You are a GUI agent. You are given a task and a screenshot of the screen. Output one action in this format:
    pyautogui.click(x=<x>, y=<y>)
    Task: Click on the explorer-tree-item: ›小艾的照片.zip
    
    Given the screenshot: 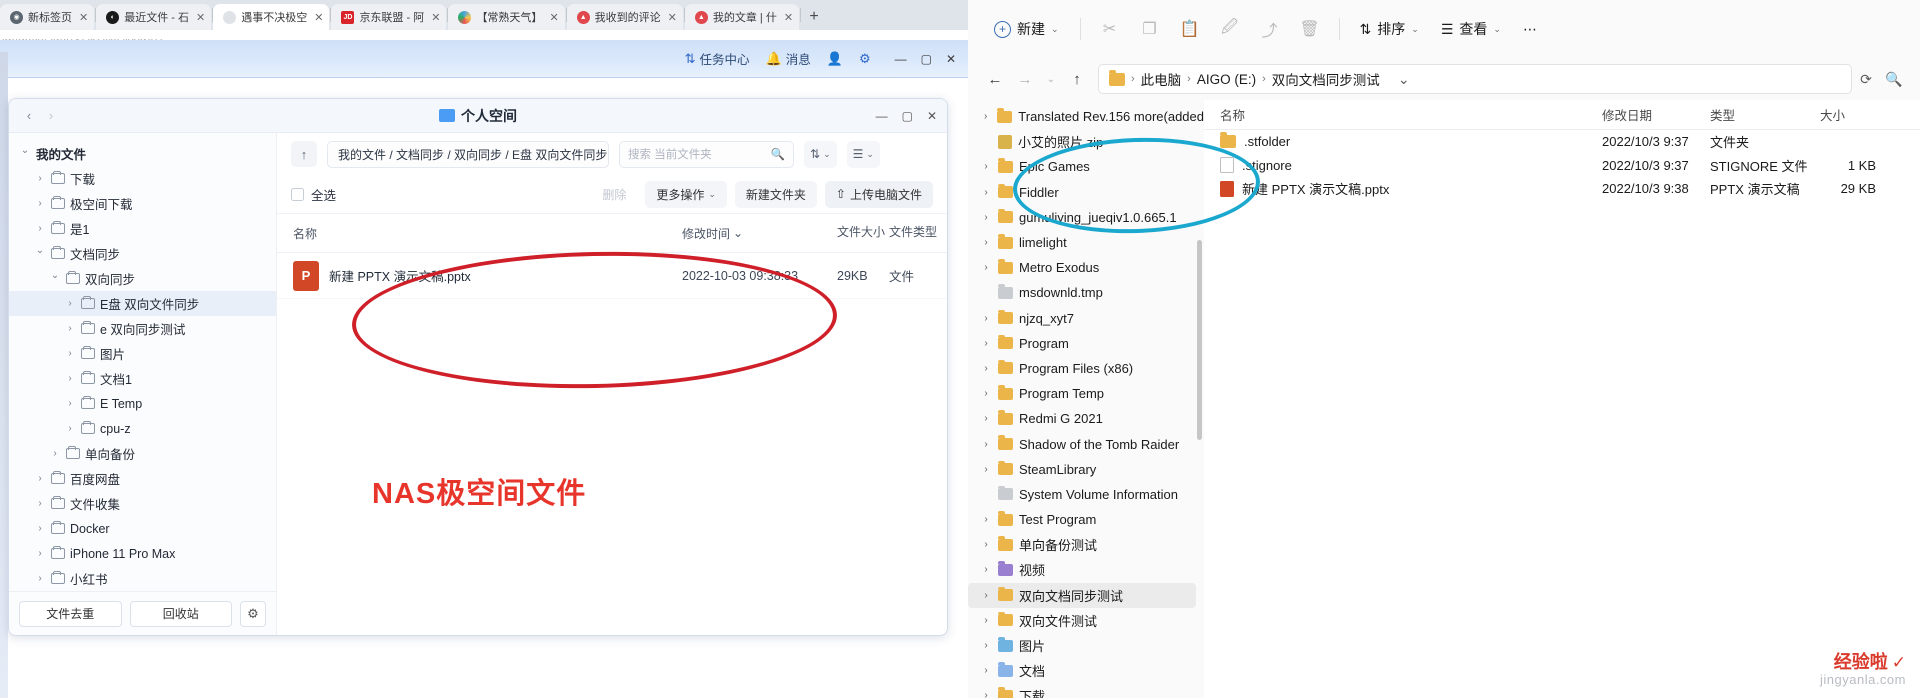 What is the action you would take?
    pyautogui.click(x=1086, y=141)
    